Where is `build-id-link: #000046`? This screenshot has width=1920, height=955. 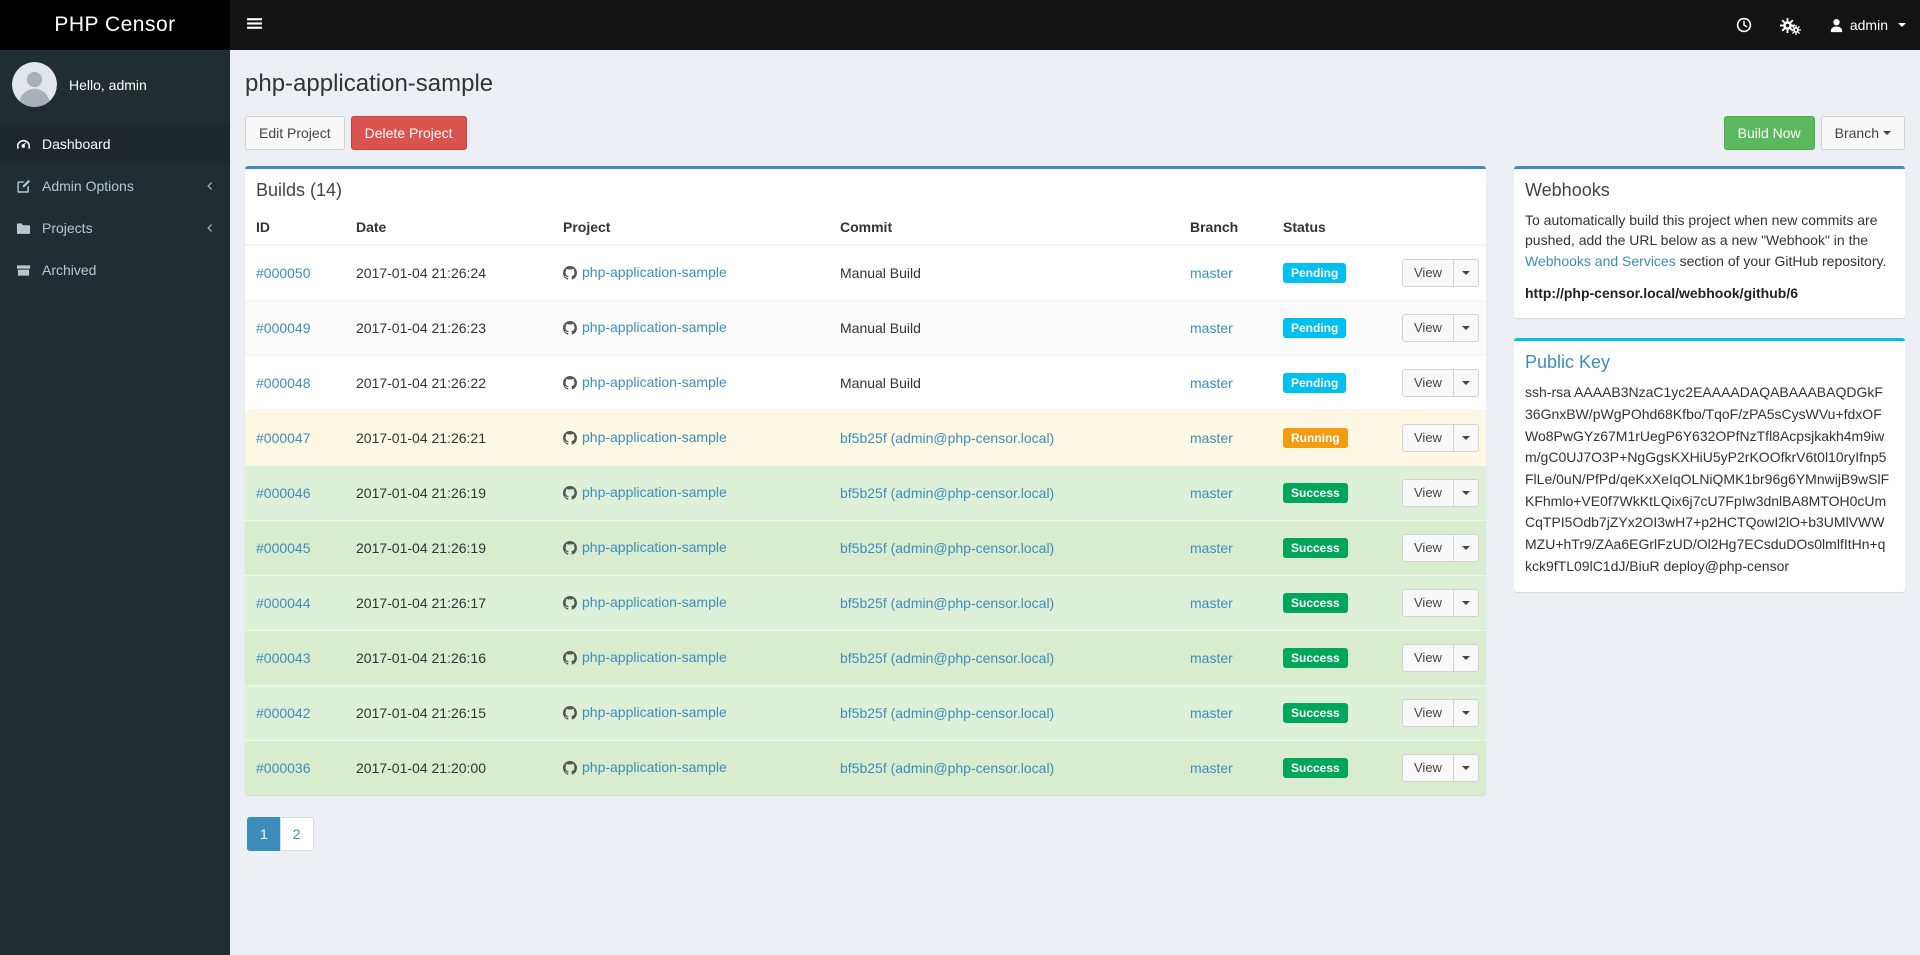 build-id-link: #000046 is located at coordinates (283, 493).